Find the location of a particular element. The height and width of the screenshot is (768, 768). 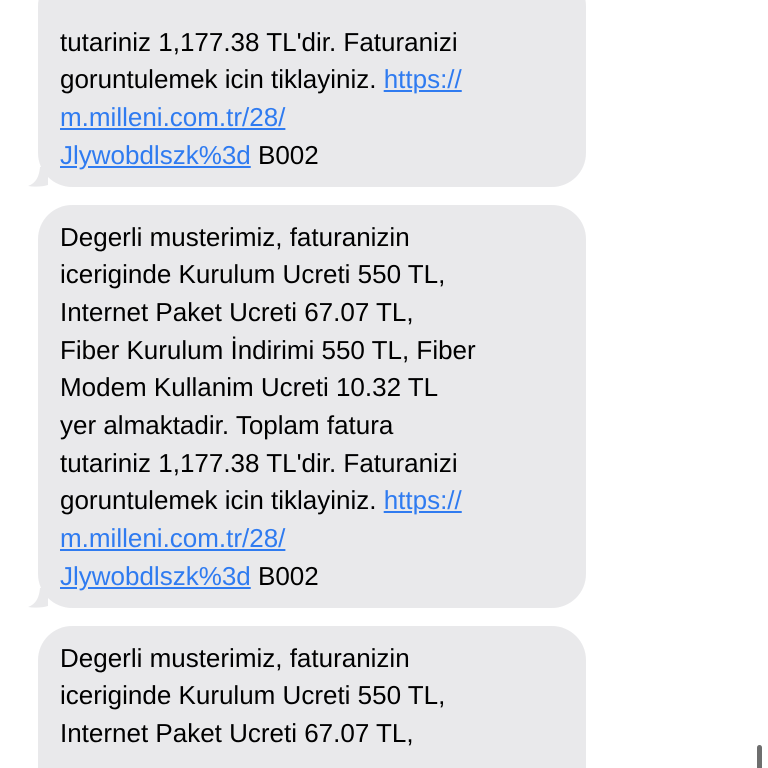

message-text: Degerli musterimiz, faturanizin iceriginde Kurulum Ucreti 550 TL, Internet Paket Ucreti 67.07 TL, is located at coordinates (253, 696).